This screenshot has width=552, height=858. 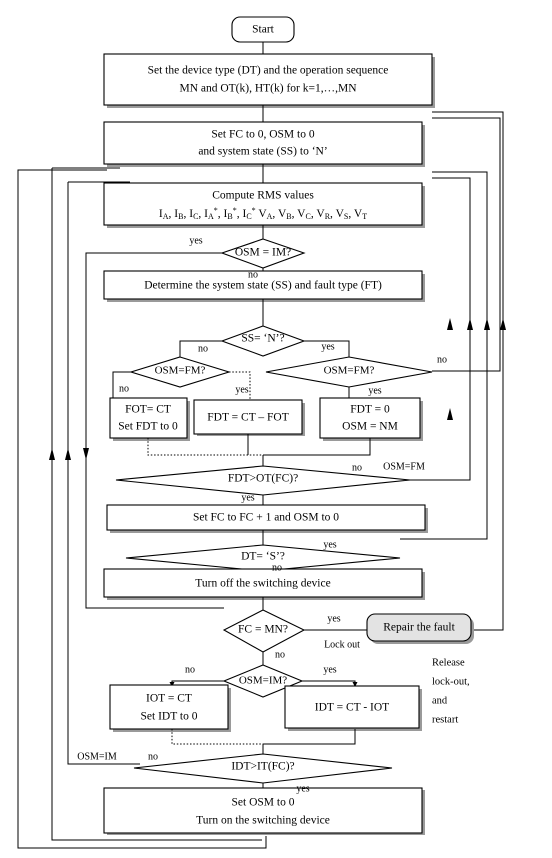 I want to click on label-idt-gt-it-no: no, so click(x=153, y=756).